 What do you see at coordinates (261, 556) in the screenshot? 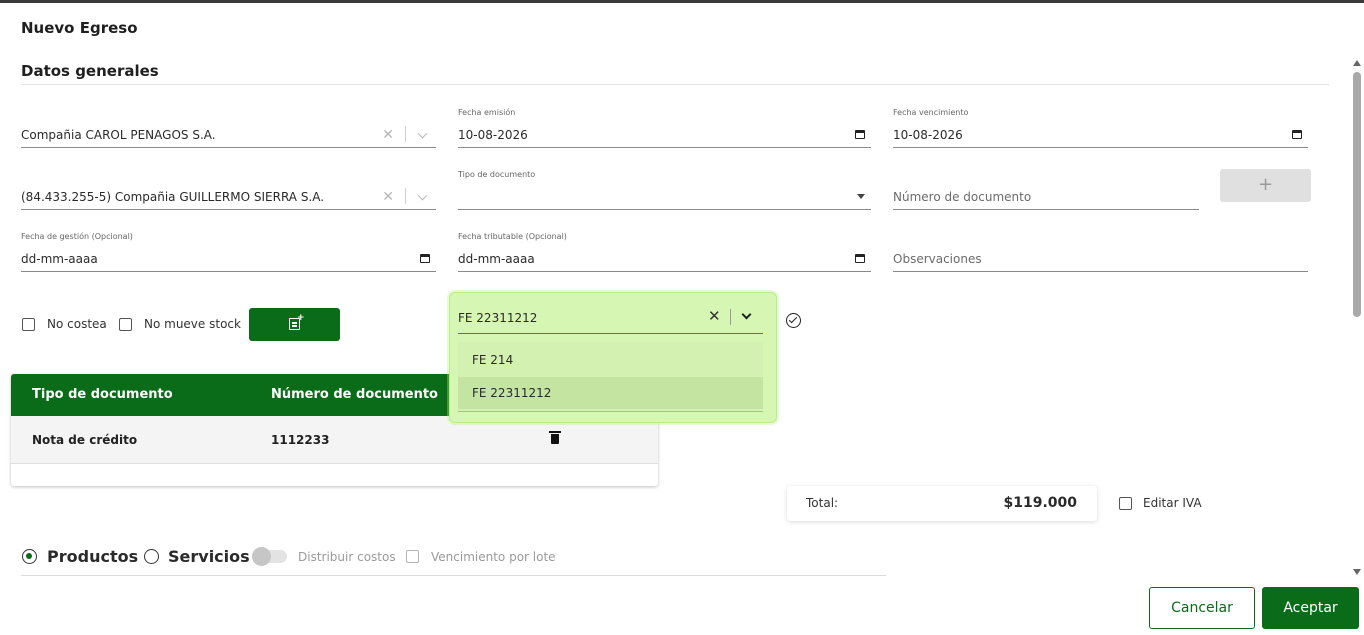
I see `toggle-knob` at bounding box center [261, 556].